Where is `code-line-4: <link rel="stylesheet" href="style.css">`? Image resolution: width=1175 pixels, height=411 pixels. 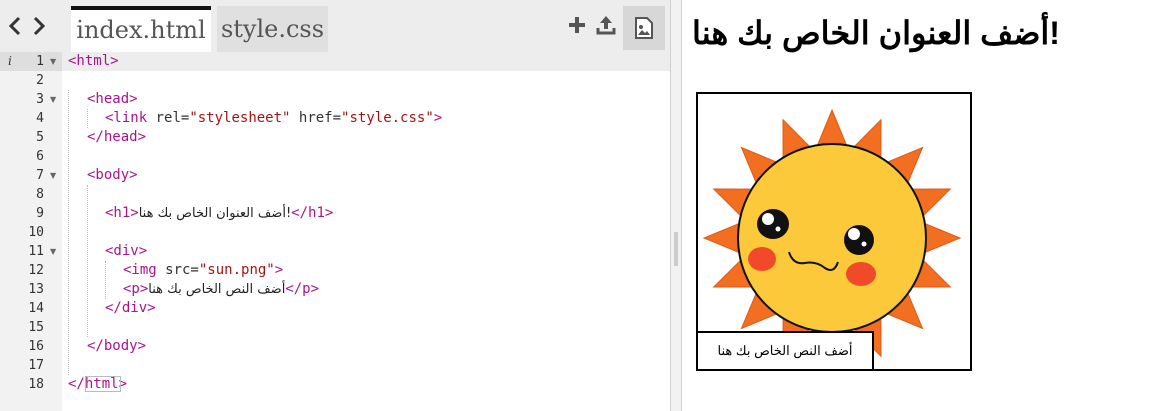 code-line-4: <link rel="stylesheet" href="style.css"> is located at coordinates (273, 118).